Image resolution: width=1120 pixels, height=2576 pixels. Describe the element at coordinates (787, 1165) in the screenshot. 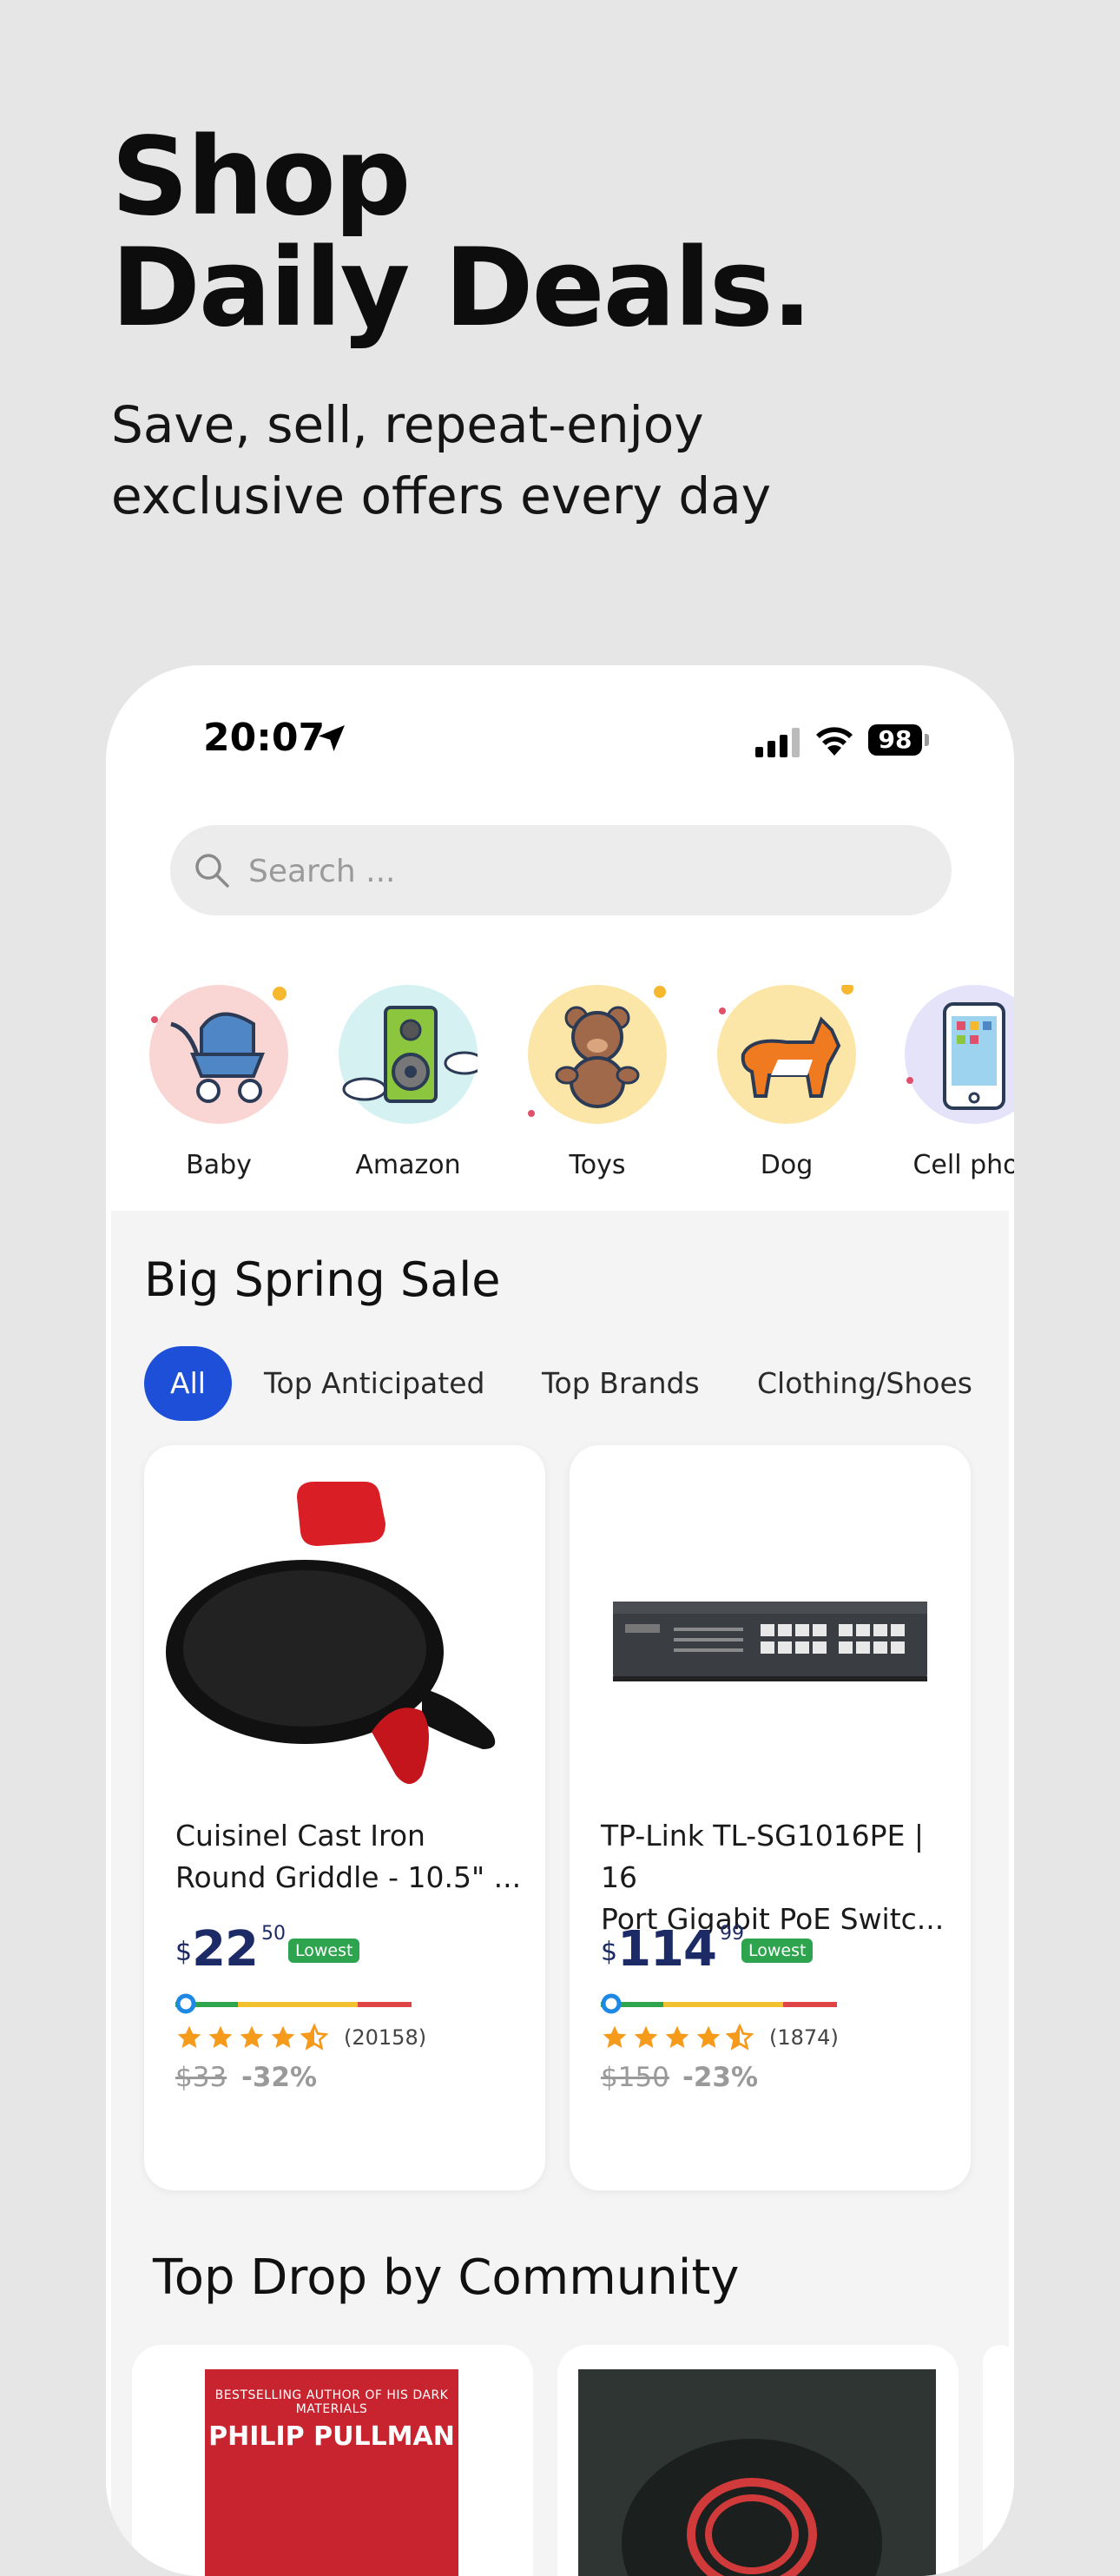

I see `category-label: Dog` at that location.